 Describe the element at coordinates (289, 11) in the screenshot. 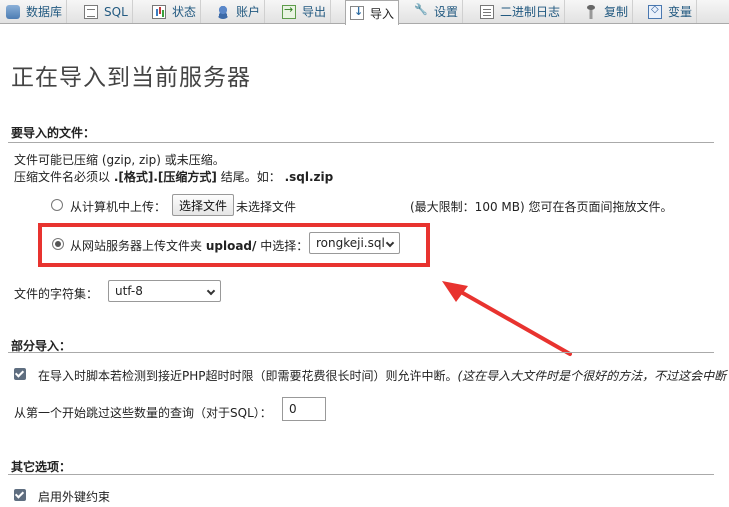

I see `export-icon` at that location.